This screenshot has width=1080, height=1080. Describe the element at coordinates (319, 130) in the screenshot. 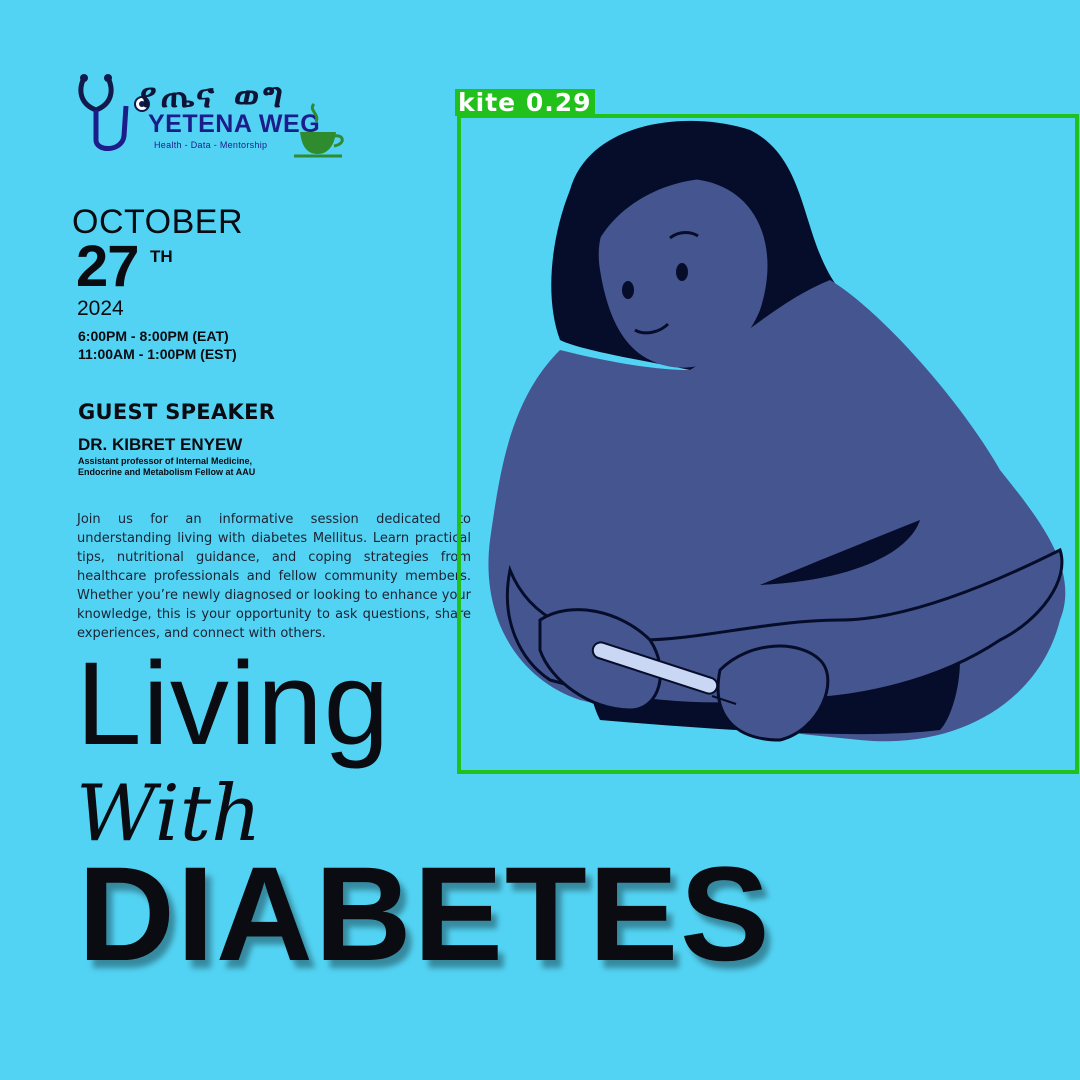

I see `tea-cup-icon` at that location.